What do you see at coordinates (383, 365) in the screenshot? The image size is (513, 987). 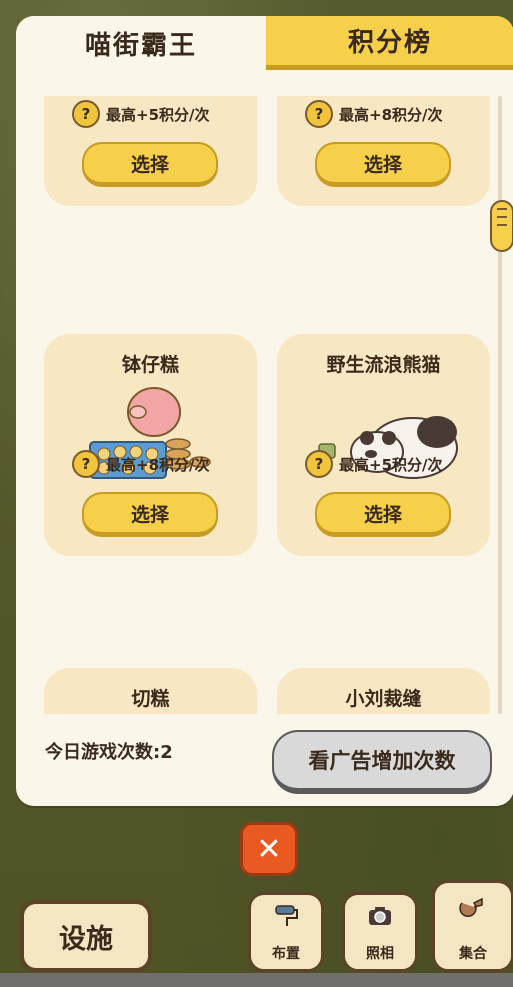 I see `game-title: 野生流浪熊猫` at bounding box center [383, 365].